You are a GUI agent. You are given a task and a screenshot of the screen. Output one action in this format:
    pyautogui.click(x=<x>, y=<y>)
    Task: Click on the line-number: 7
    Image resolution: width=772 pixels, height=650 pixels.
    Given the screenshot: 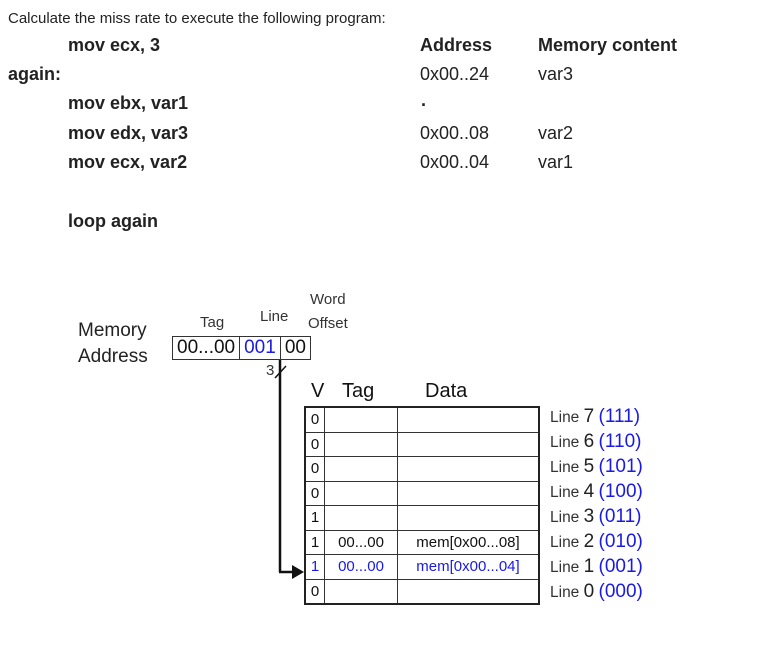 What is the action you would take?
    pyautogui.click(x=589, y=416)
    